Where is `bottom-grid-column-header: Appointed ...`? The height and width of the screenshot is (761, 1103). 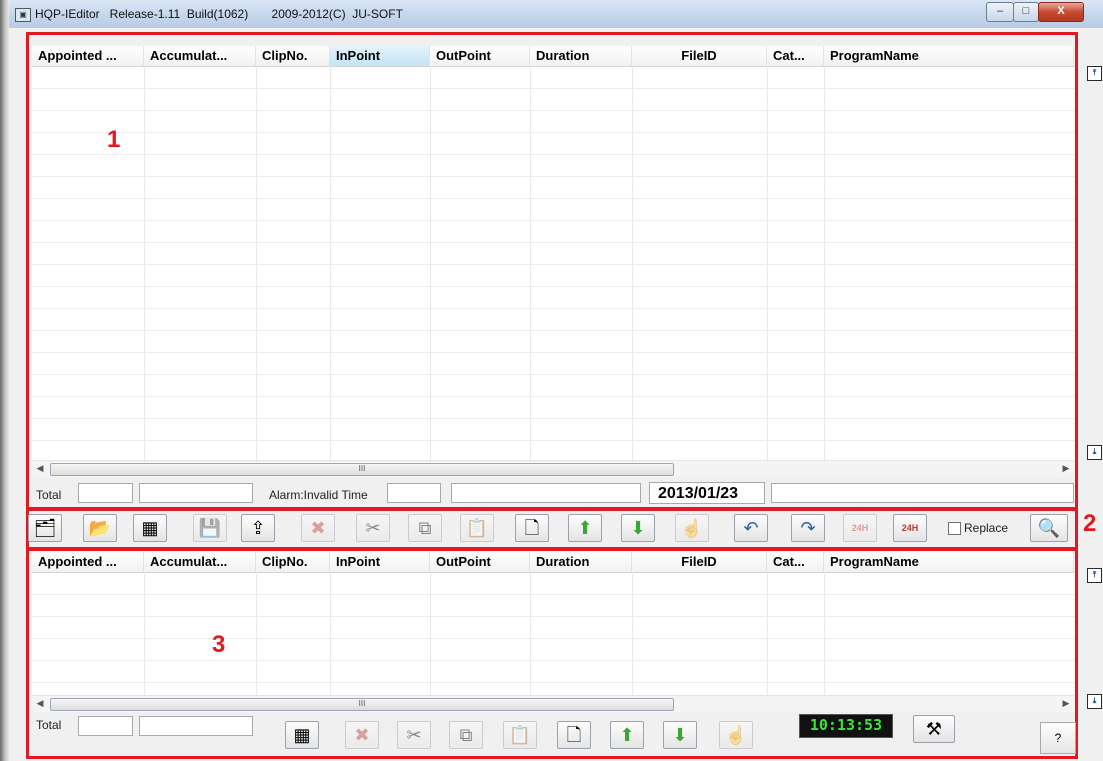 bottom-grid-column-header: Appointed ... is located at coordinates (88, 562).